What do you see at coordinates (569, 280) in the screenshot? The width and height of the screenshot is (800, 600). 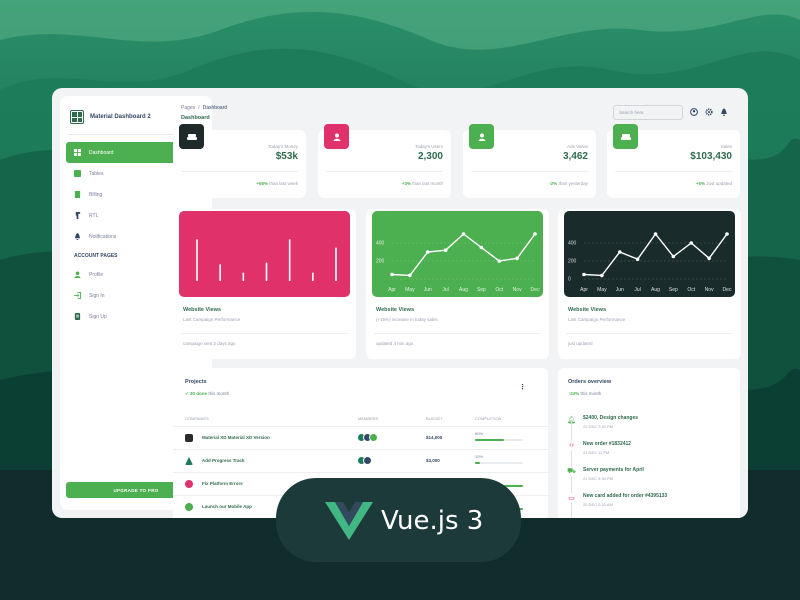 I see `y-tick-label: 0` at bounding box center [569, 280].